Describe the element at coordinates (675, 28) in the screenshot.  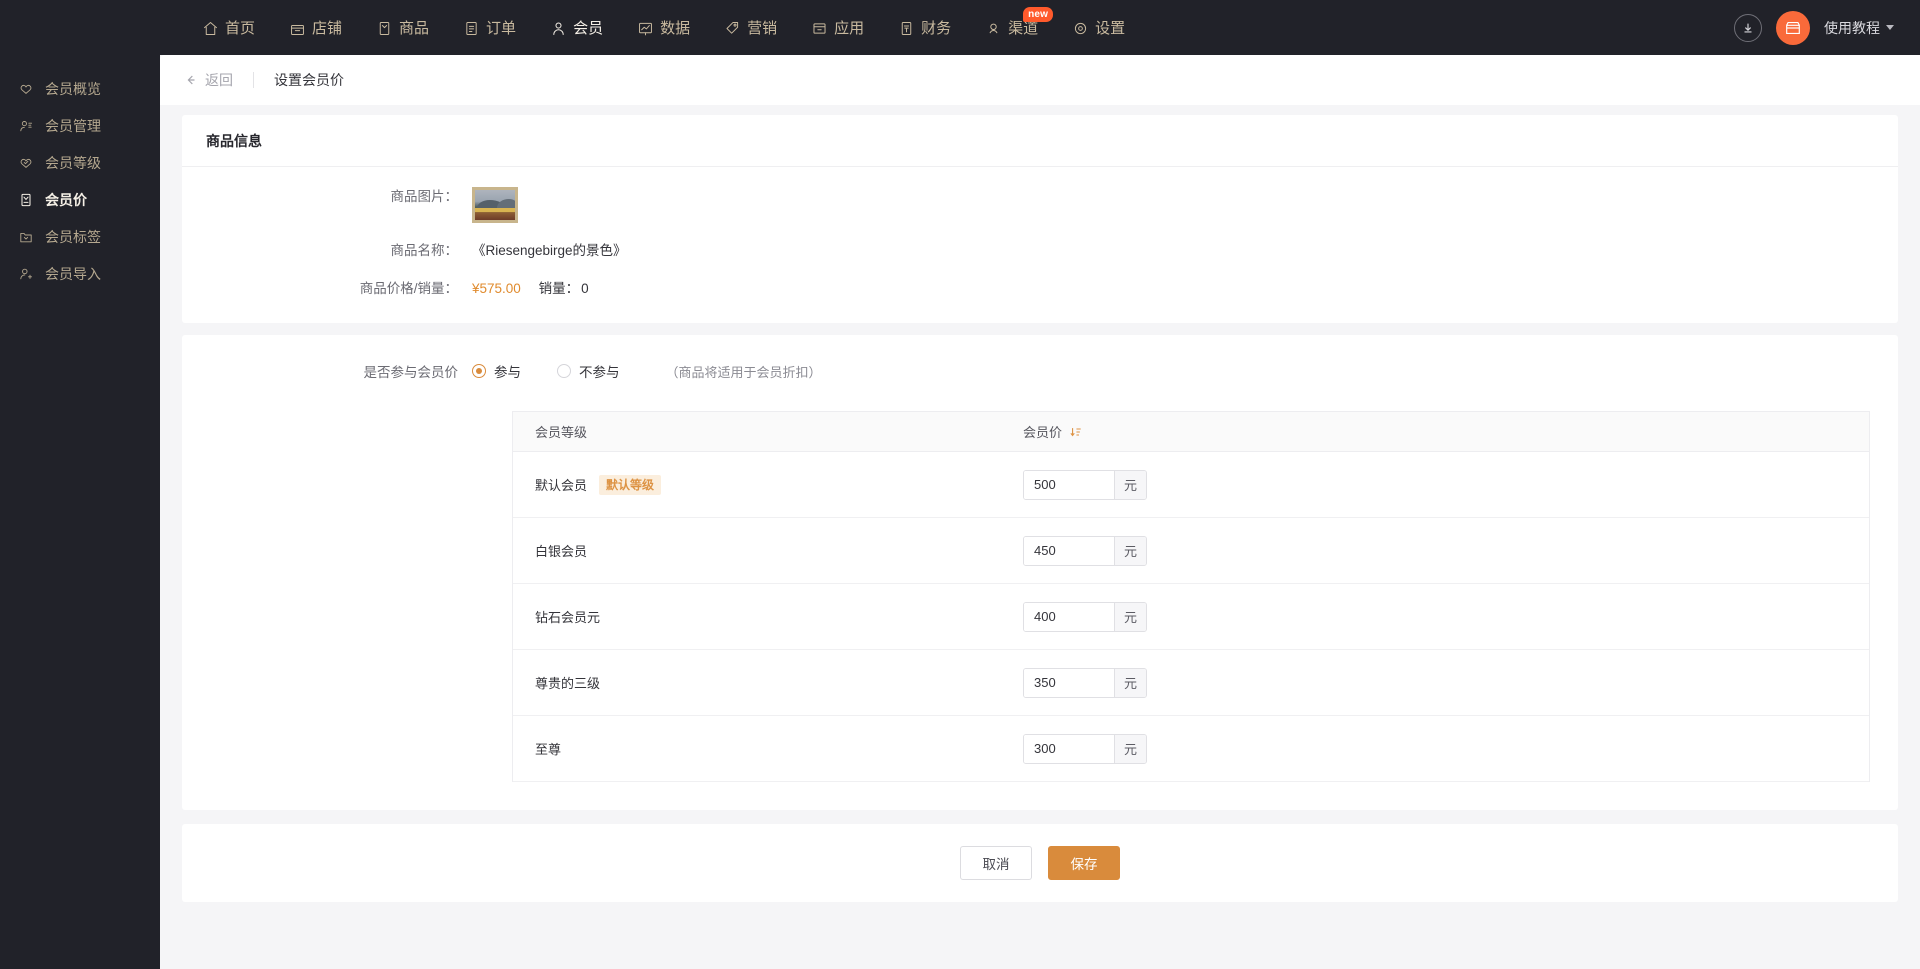
I see `nav-item-label: 数据` at that location.